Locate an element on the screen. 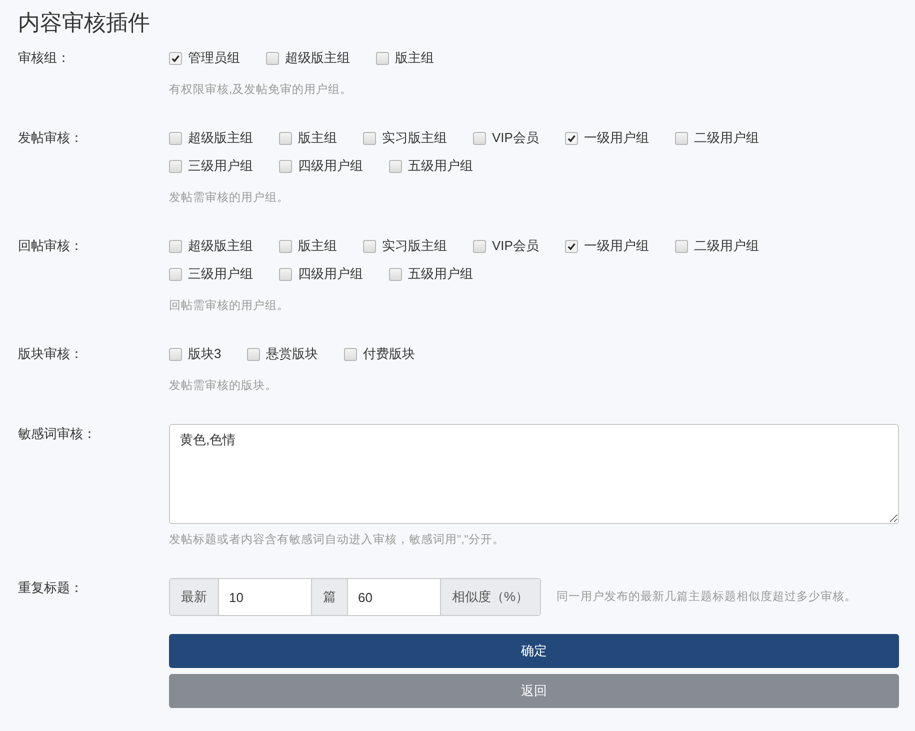  confirm-button: 确定 is located at coordinates (534, 651).